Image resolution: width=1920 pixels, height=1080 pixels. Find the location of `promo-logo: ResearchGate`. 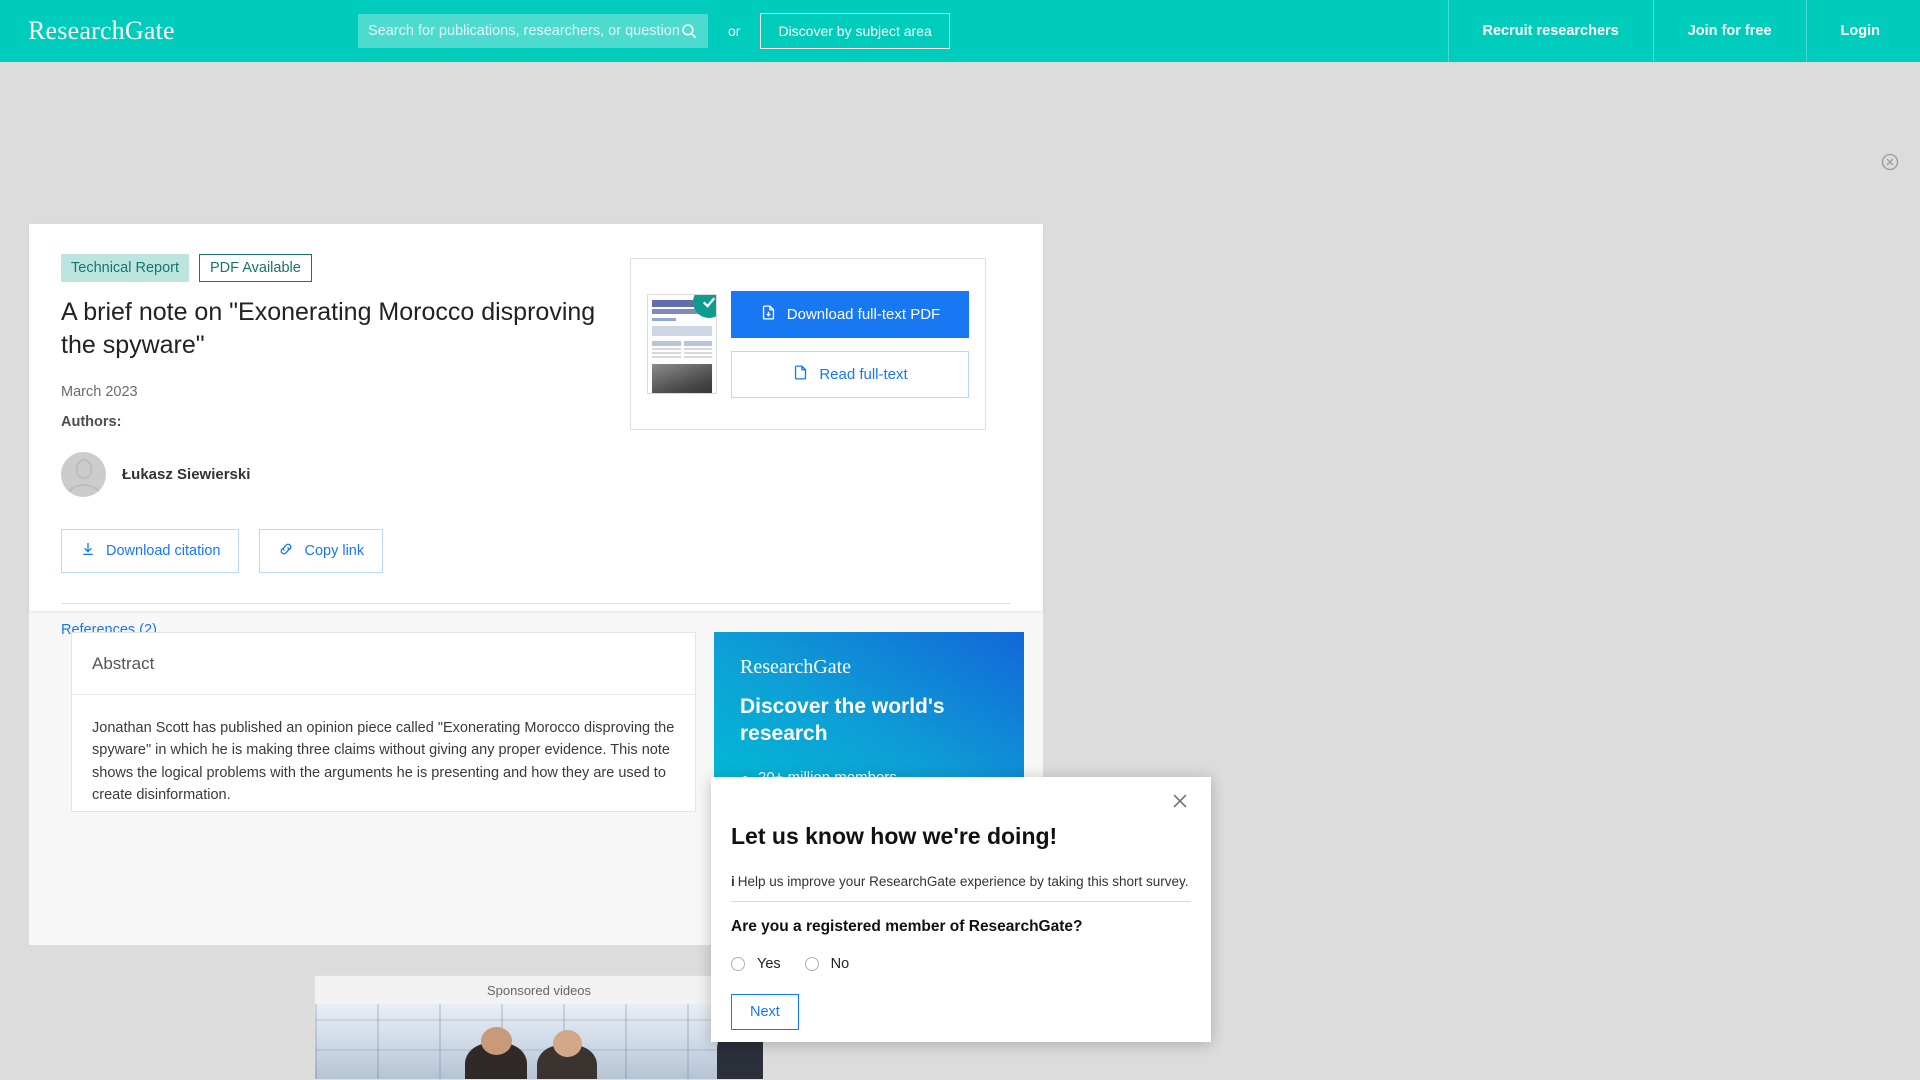

promo-logo: ResearchGate is located at coordinates (796, 667).